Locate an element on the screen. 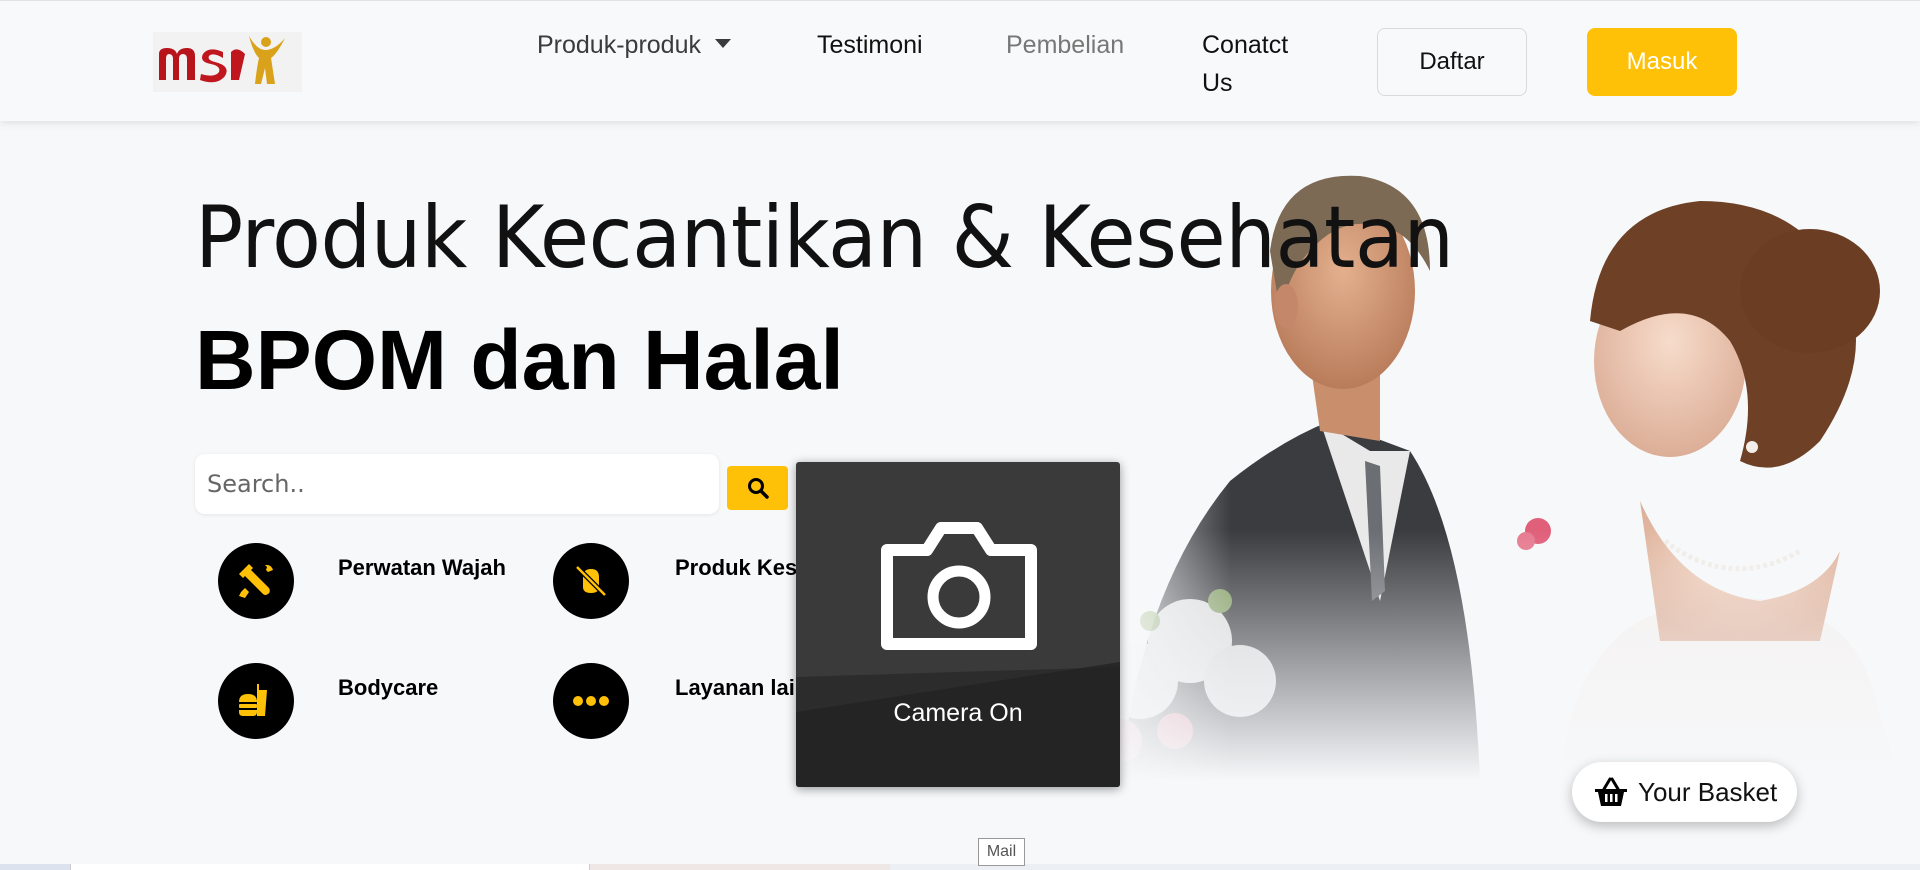  category-label: Bodycare is located at coordinates (388, 687).